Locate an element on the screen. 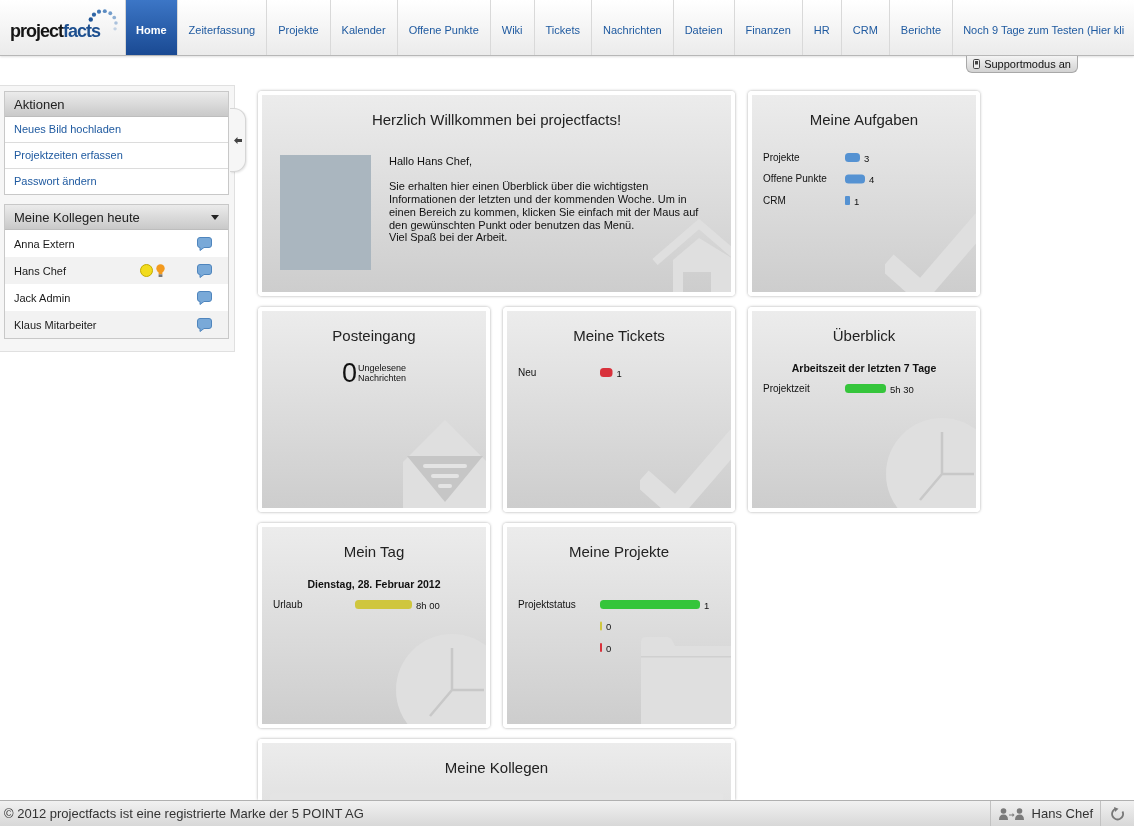 The image size is (1134, 826). category-label: Projektstatus is located at coordinates (547, 604).